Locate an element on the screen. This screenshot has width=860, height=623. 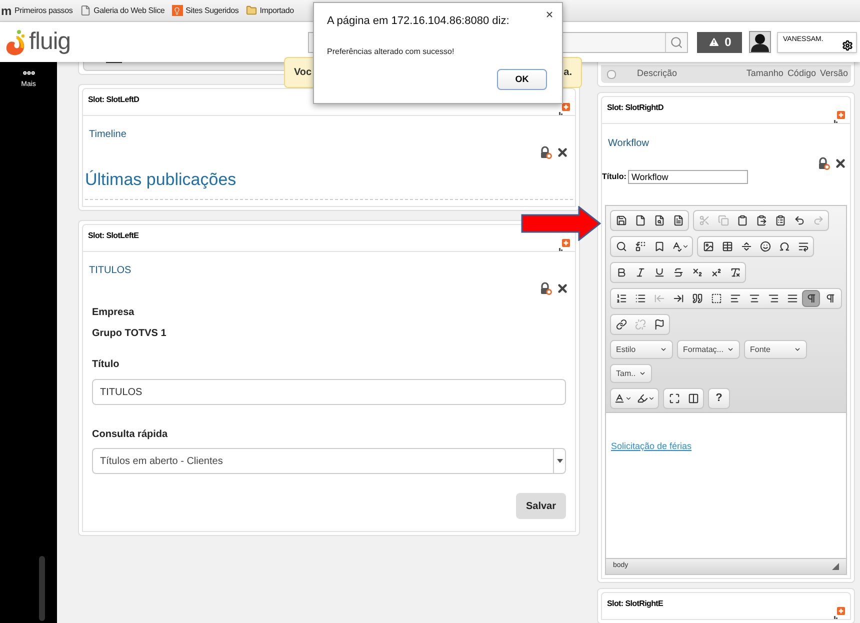
bold-icon is located at coordinates (621, 272).